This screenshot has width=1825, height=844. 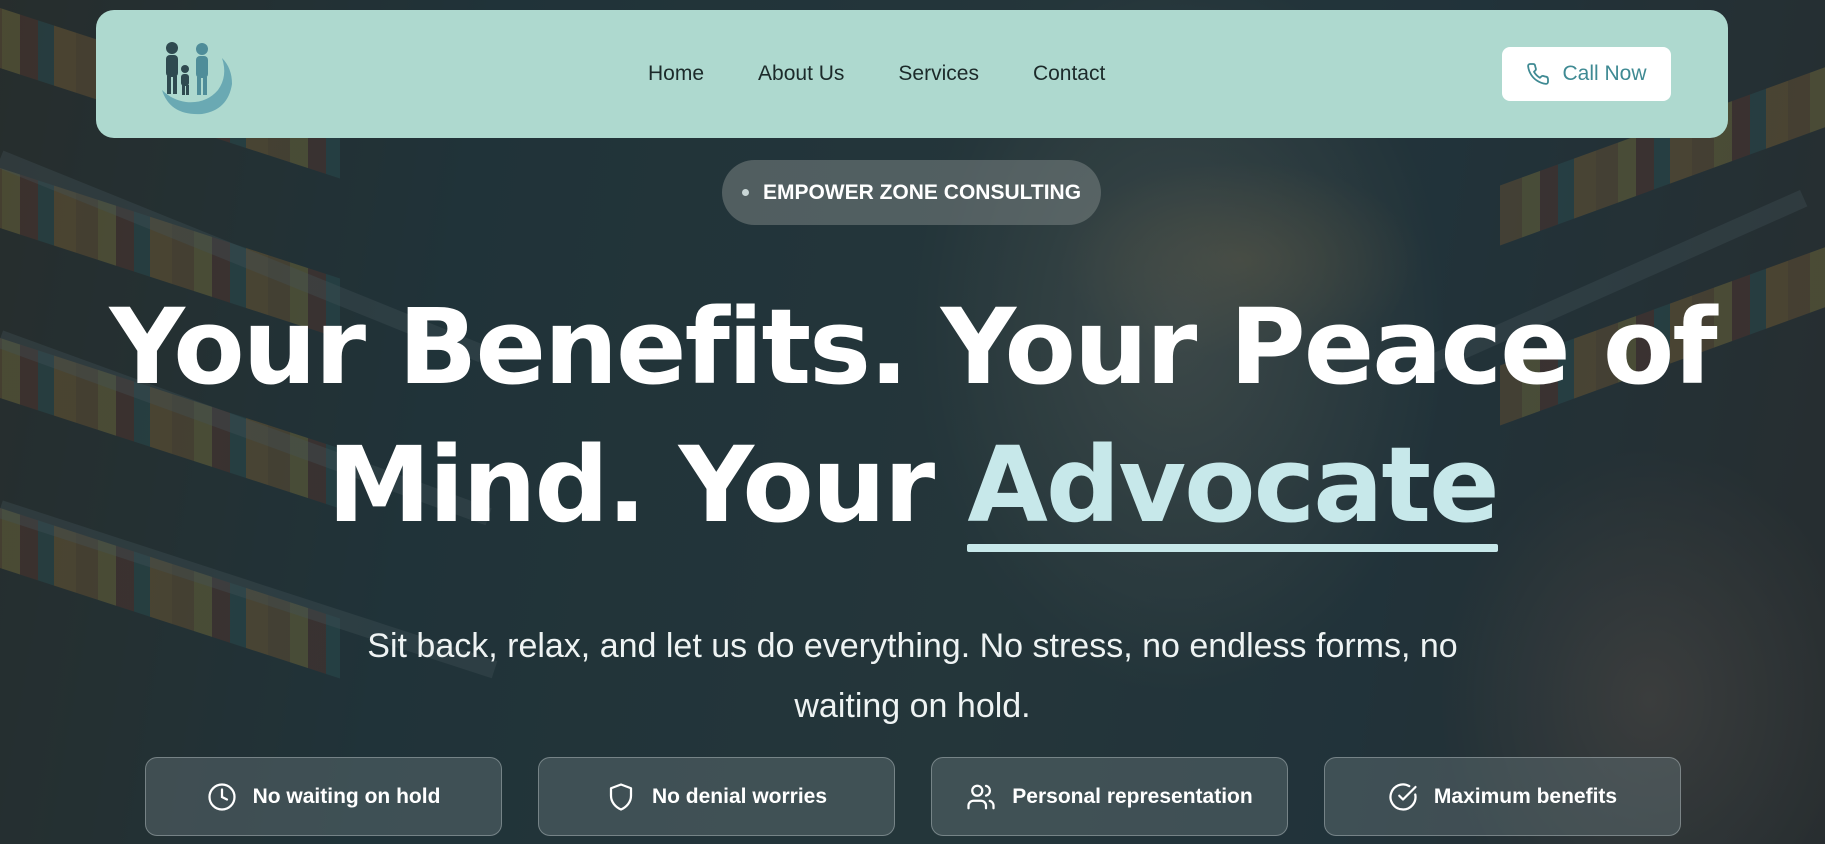 I want to click on badge-dot, so click(x=745, y=192).